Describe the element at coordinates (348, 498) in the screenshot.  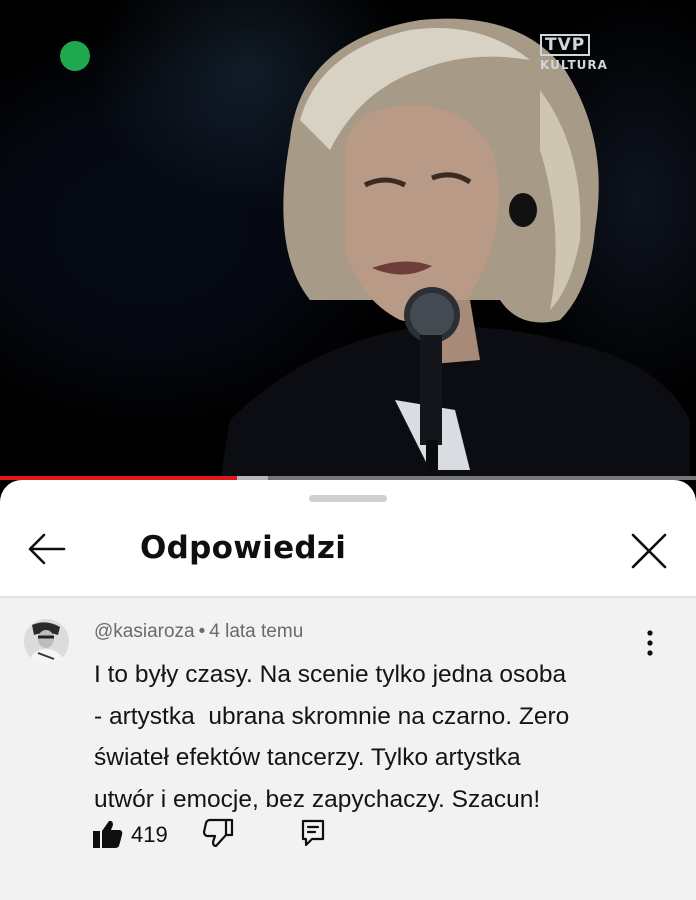
I see `drag-handle` at that location.